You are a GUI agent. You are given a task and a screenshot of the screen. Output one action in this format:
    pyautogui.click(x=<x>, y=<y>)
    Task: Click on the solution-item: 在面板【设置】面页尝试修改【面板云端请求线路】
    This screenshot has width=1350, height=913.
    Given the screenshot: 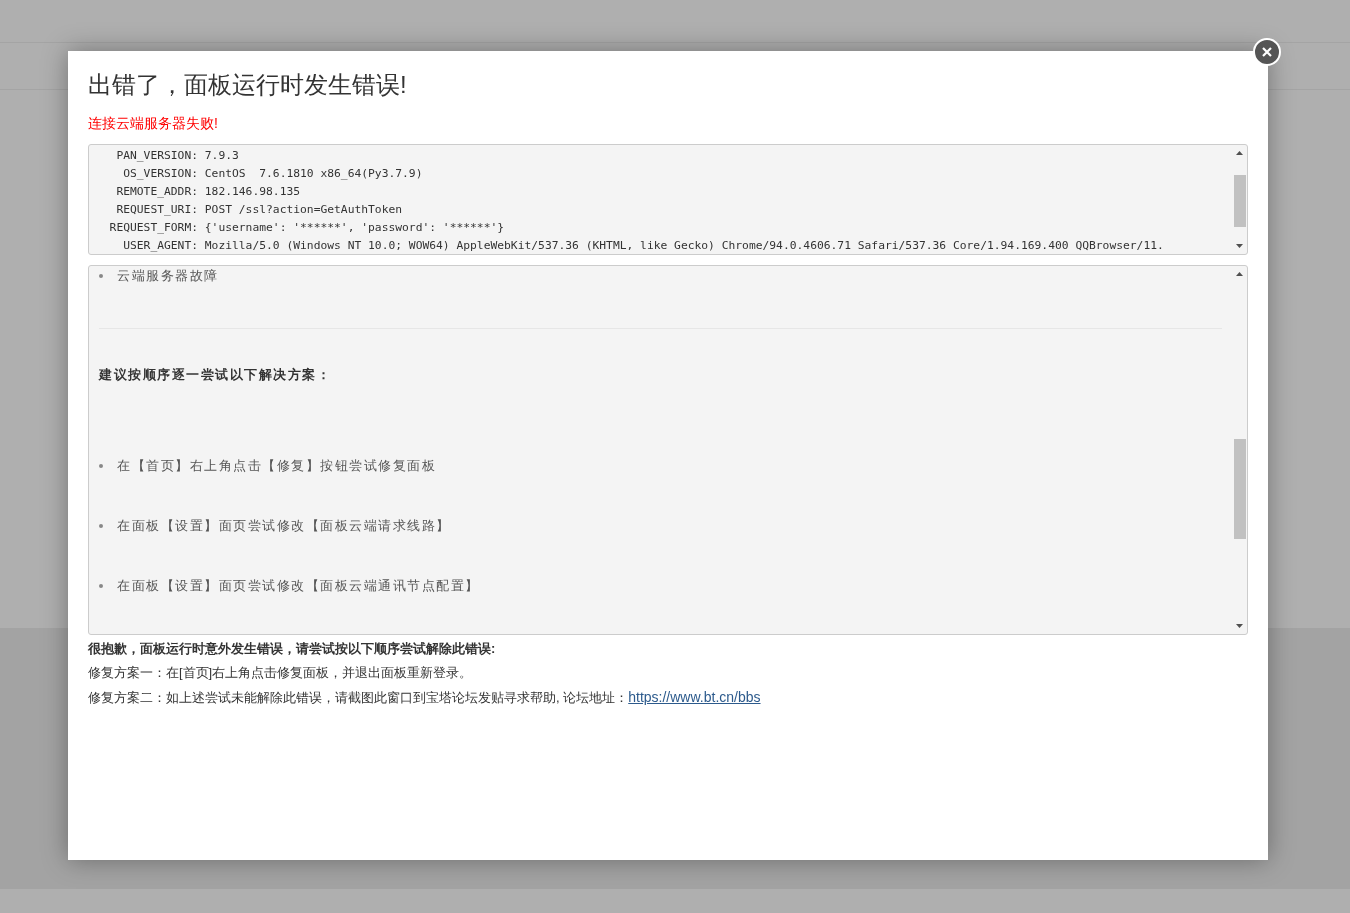 What is the action you would take?
    pyautogui.click(x=660, y=526)
    